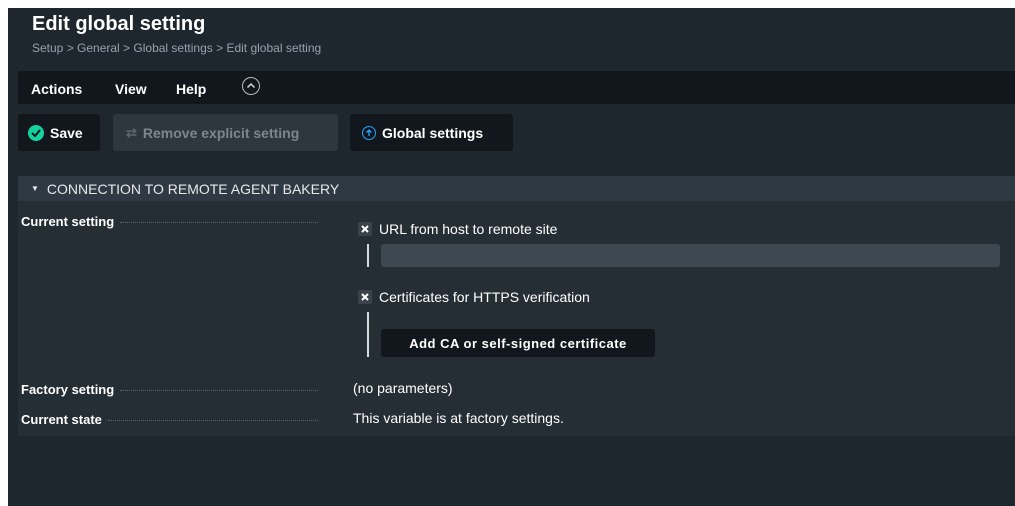  Describe the element at coordinates (518, 343) in the screenshot. I see `add-certificate-button: Add CA or self-signed certificate` at that location.